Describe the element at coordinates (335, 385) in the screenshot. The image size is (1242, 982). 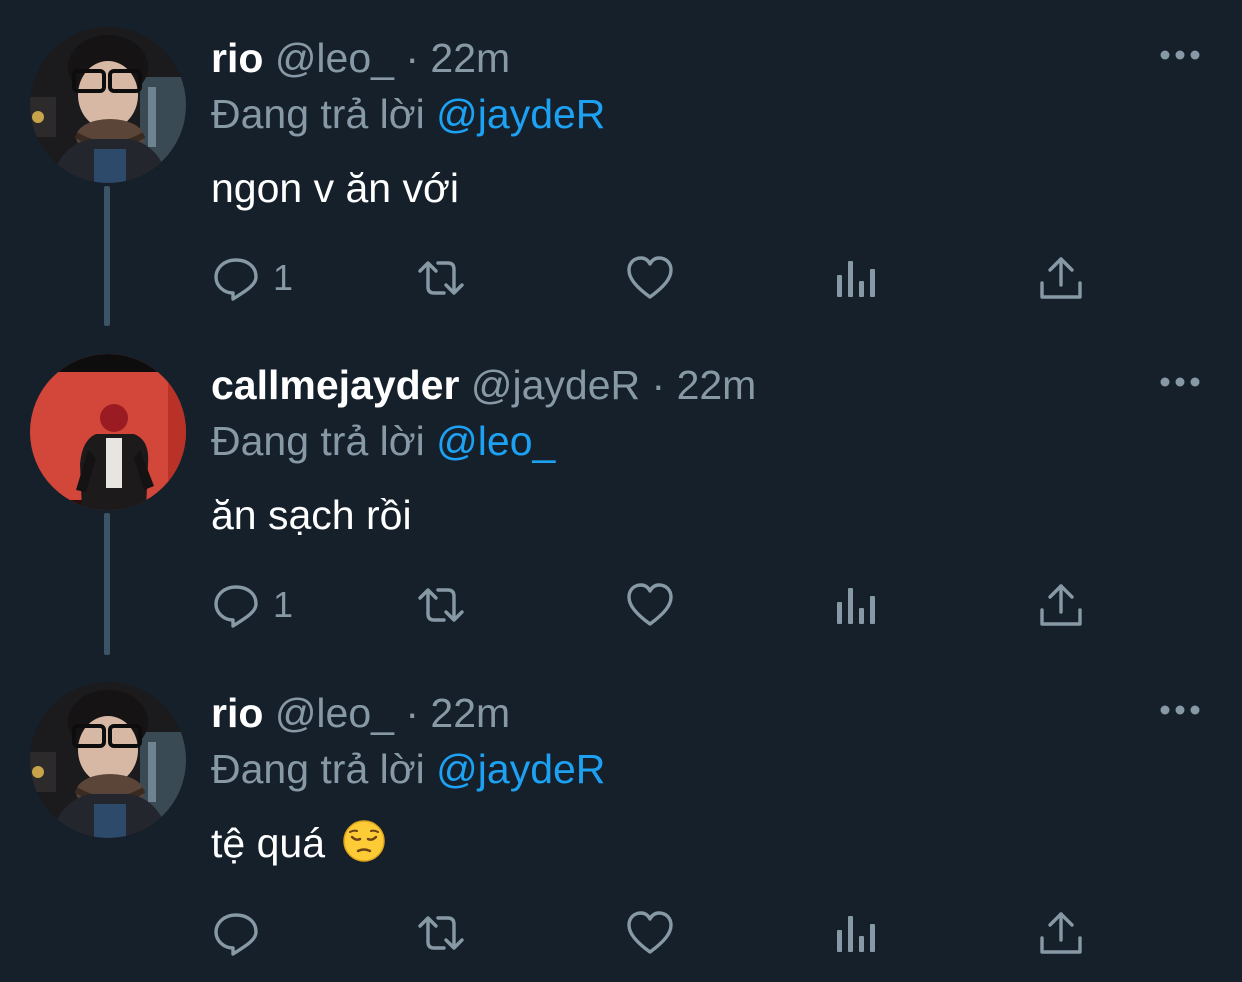
I see `display-name: callmejayder` at that location.